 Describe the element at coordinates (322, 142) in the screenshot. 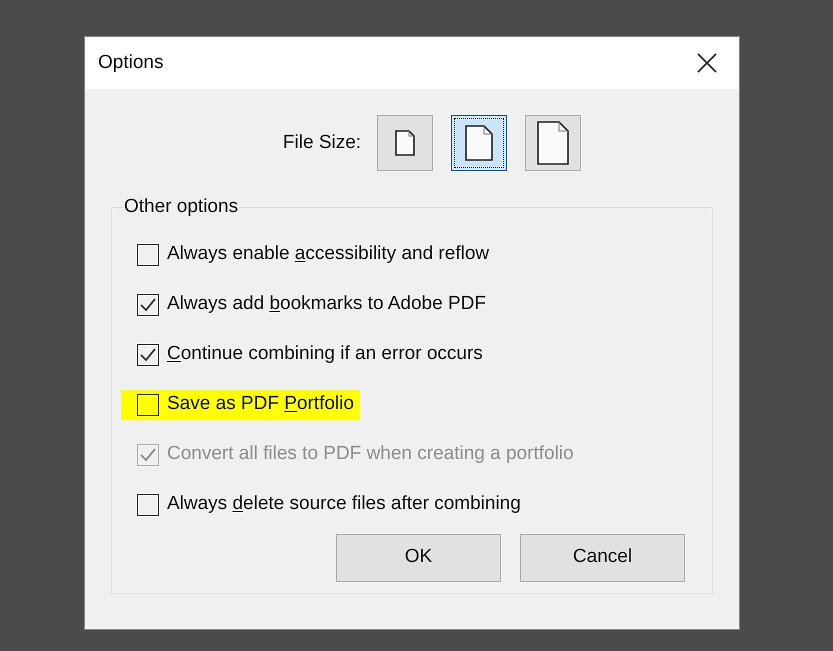

I see `file-size-label: File Size:` at that location.